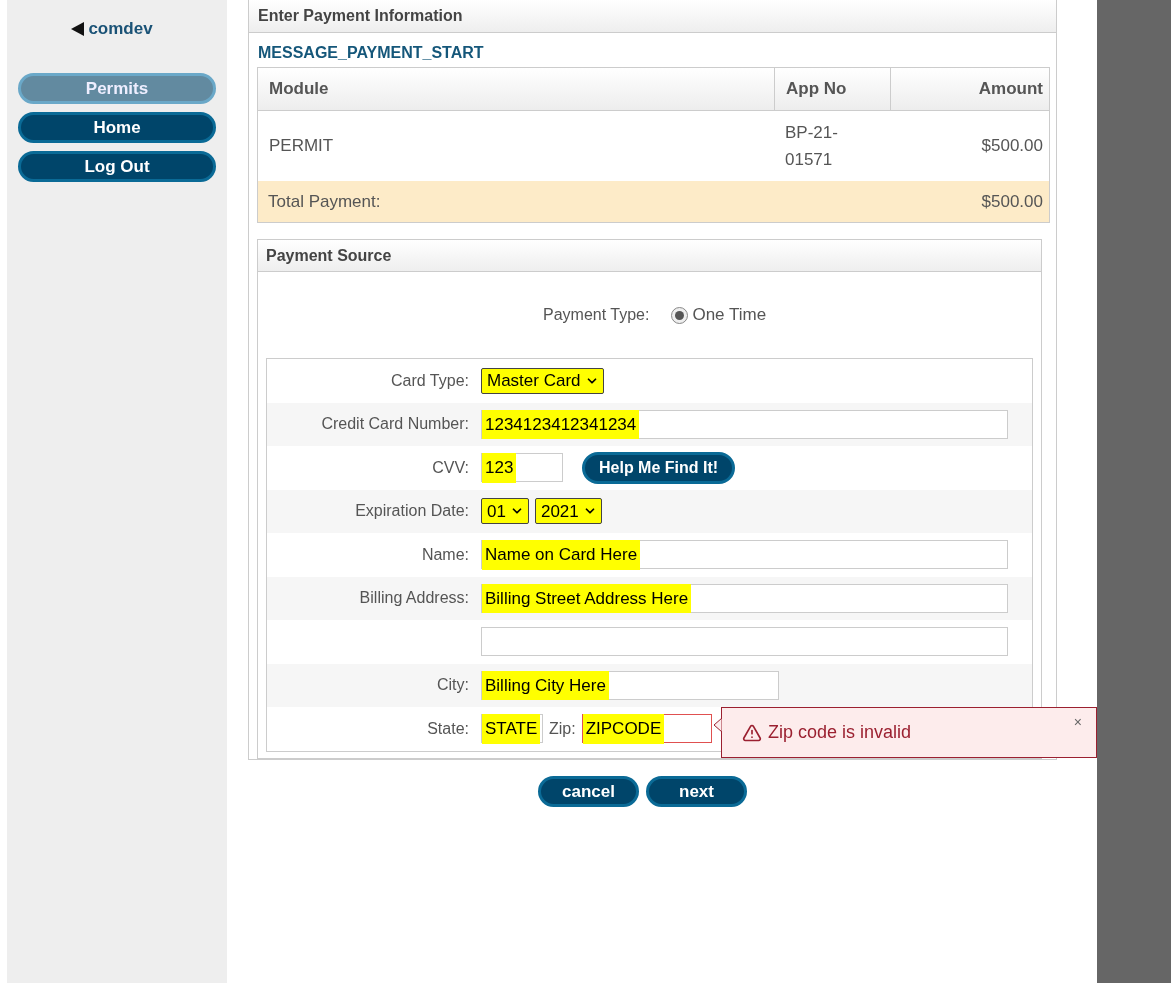 The width and height of the screenshot is (1171, 983). I want to click on total-label: Total Payment:, so click(324, 201).